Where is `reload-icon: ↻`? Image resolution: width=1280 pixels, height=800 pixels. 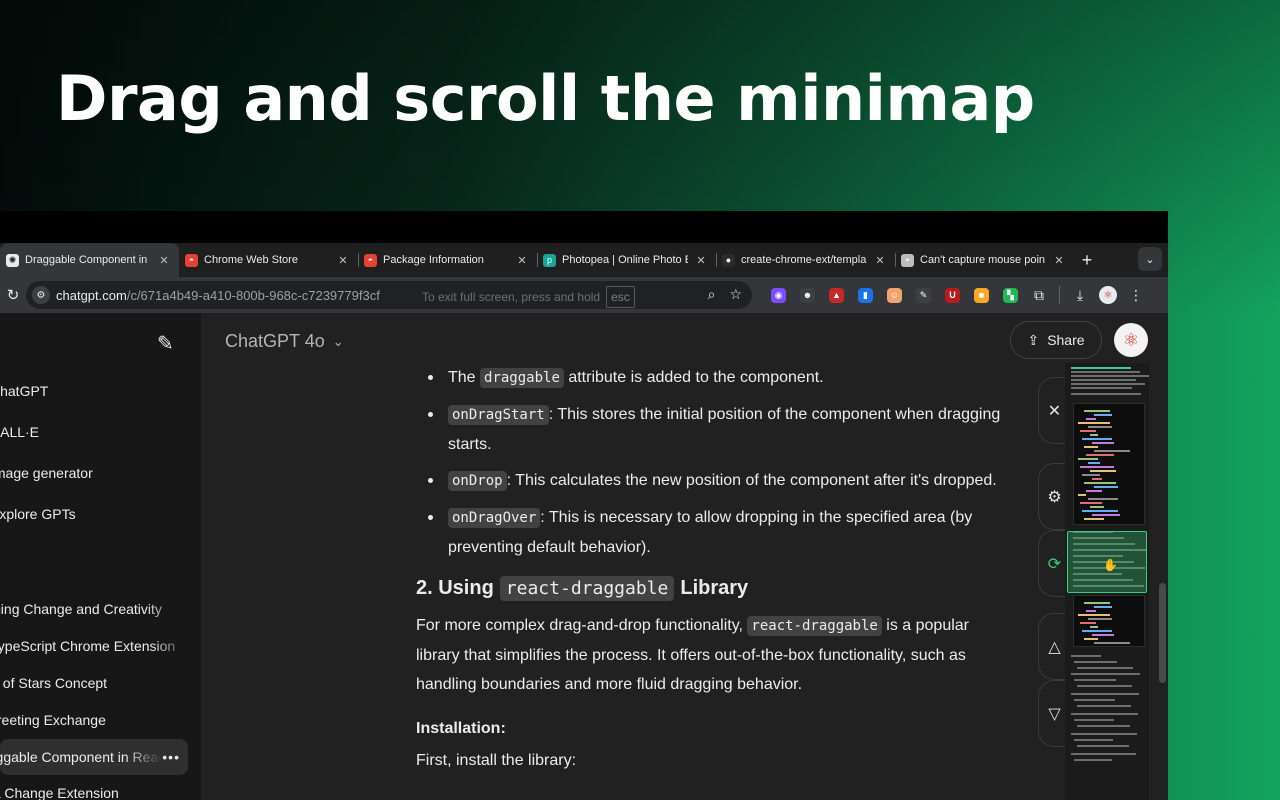 reload-icon: ↻ is located at coordinates (13, 295).